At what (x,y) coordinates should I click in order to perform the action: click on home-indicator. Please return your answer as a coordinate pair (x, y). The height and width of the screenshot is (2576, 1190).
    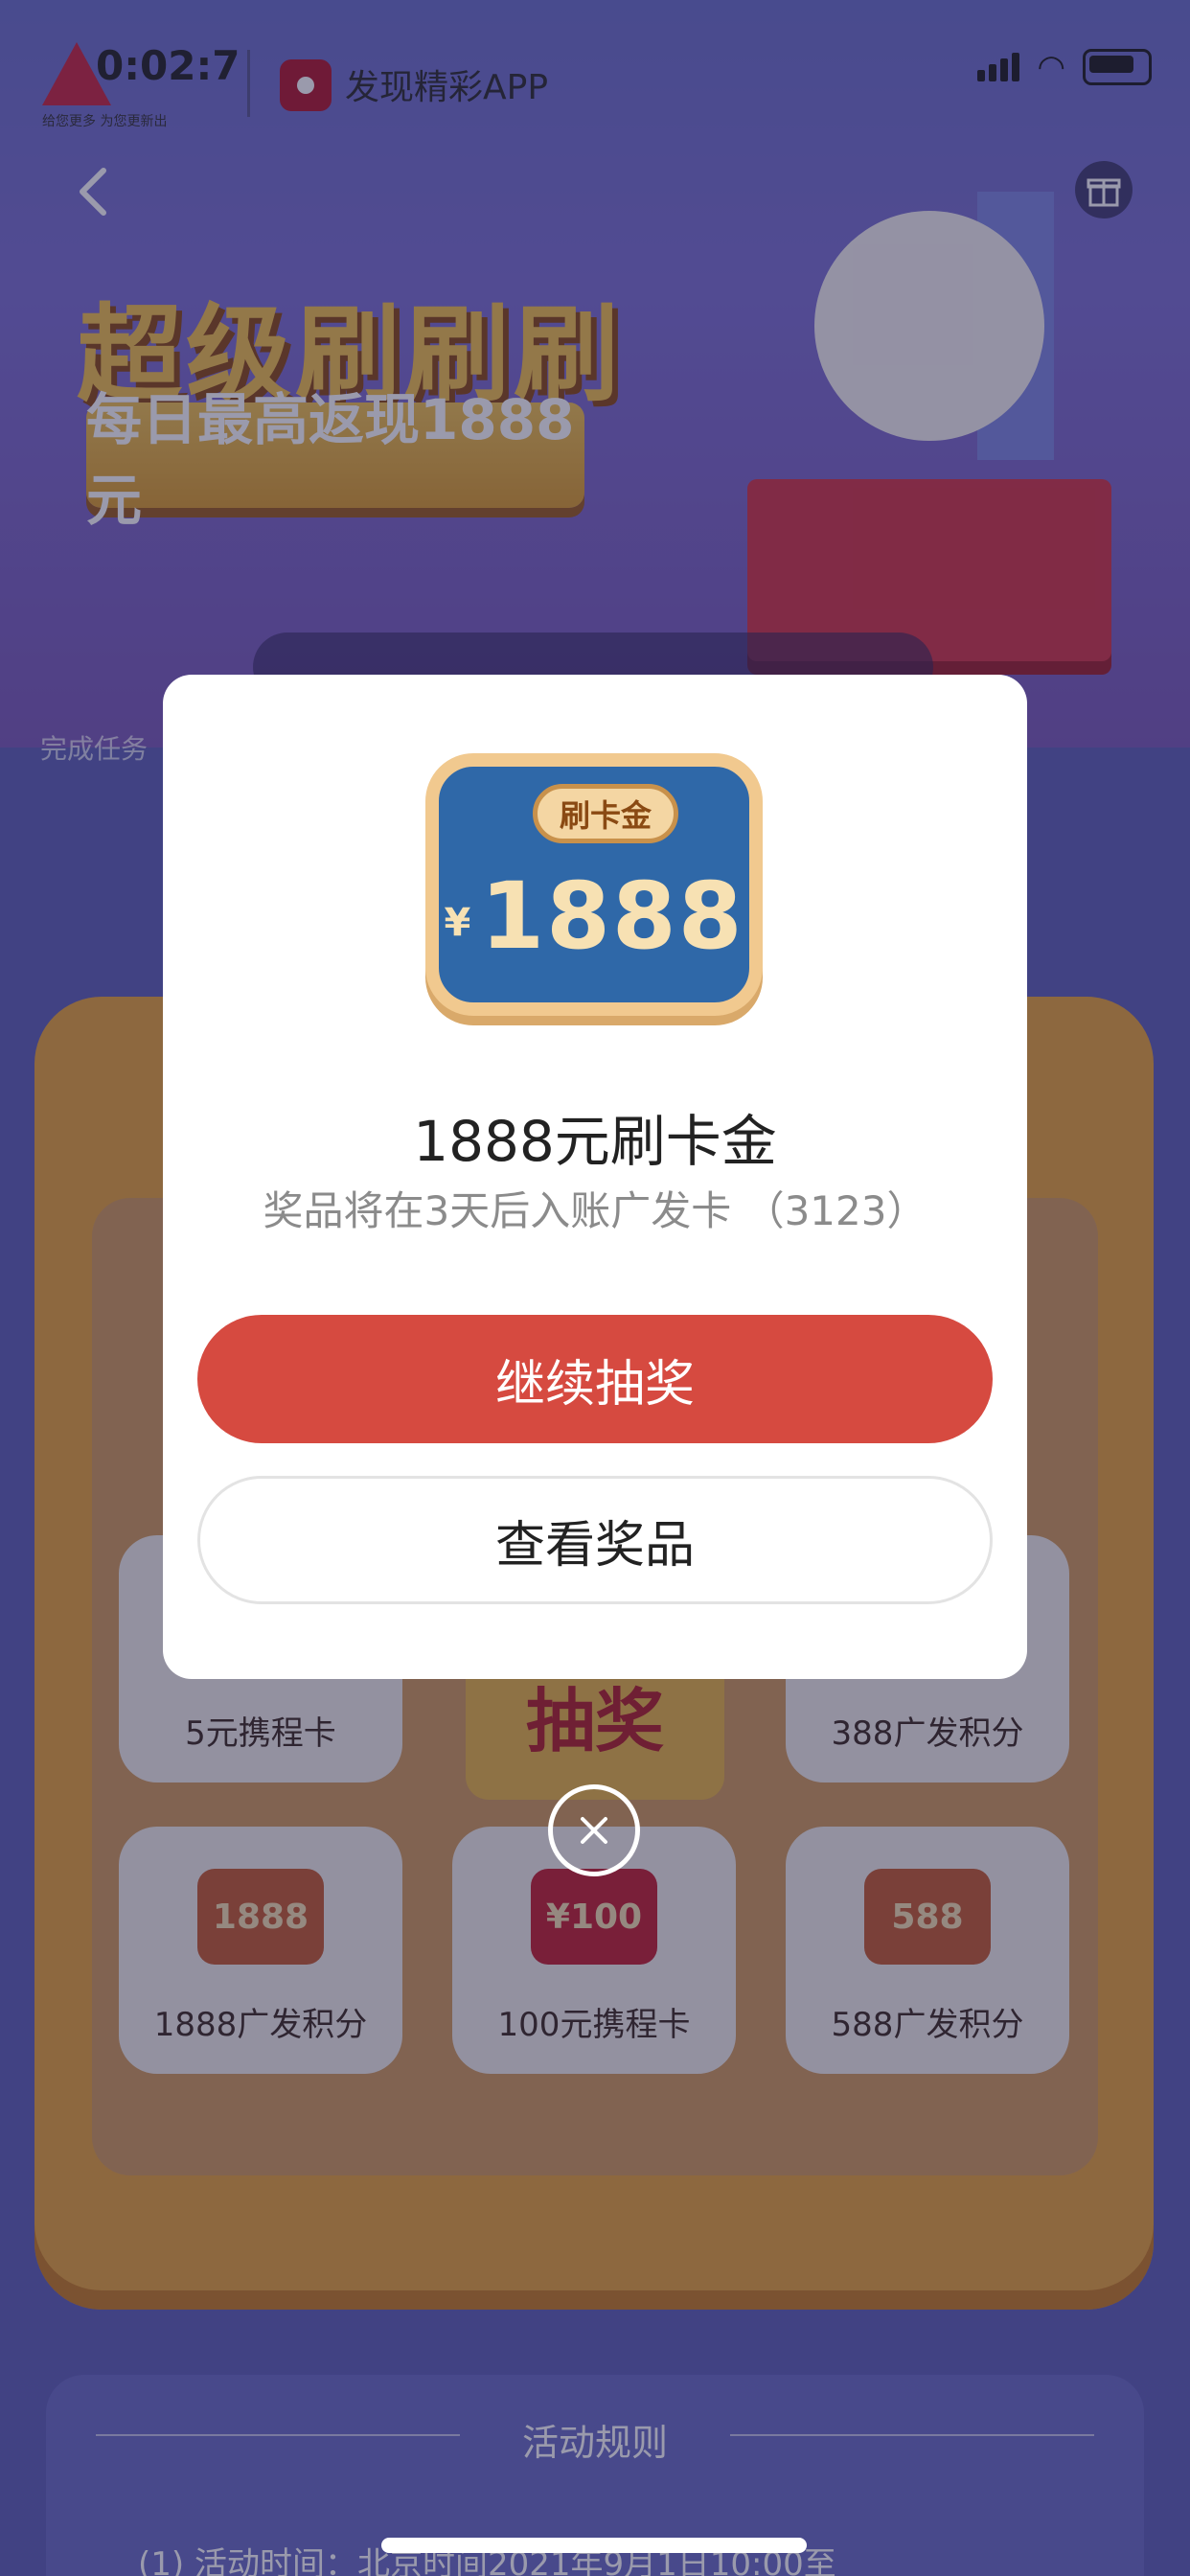
    Looking at the image, I should click on (594, 2545).